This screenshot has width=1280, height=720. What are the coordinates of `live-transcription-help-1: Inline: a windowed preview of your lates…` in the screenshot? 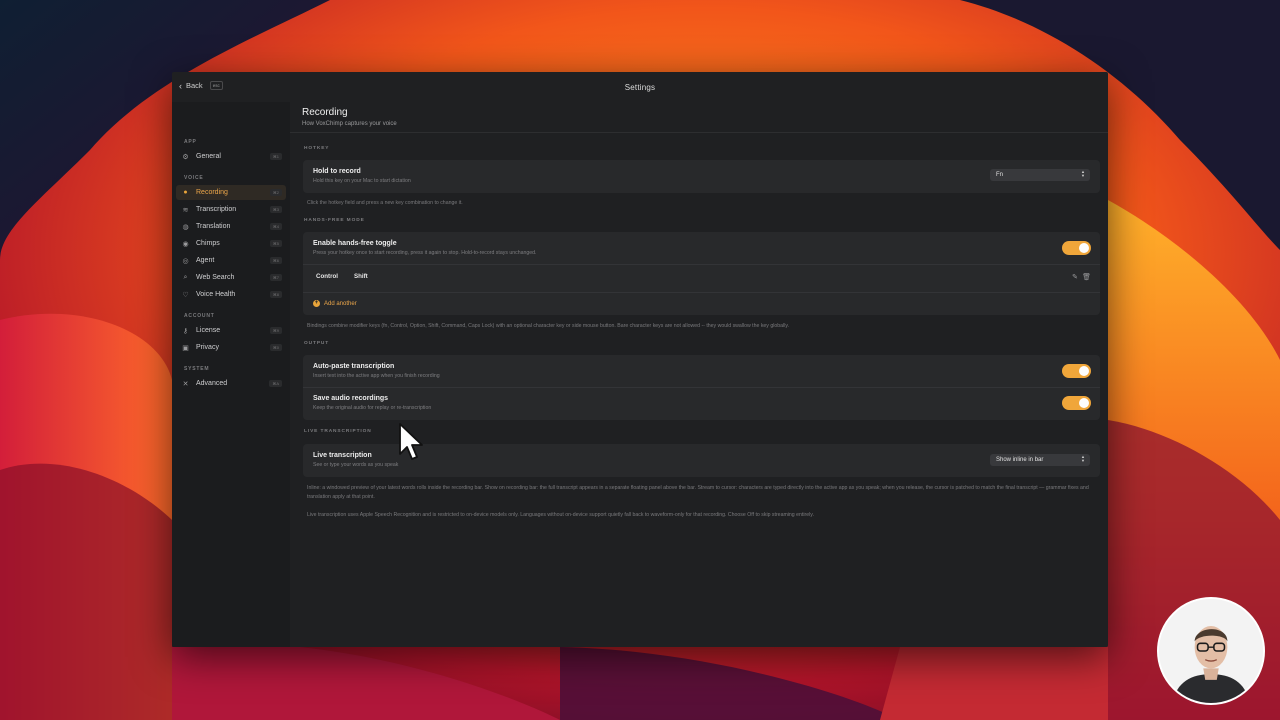 It's located at (698, 492).